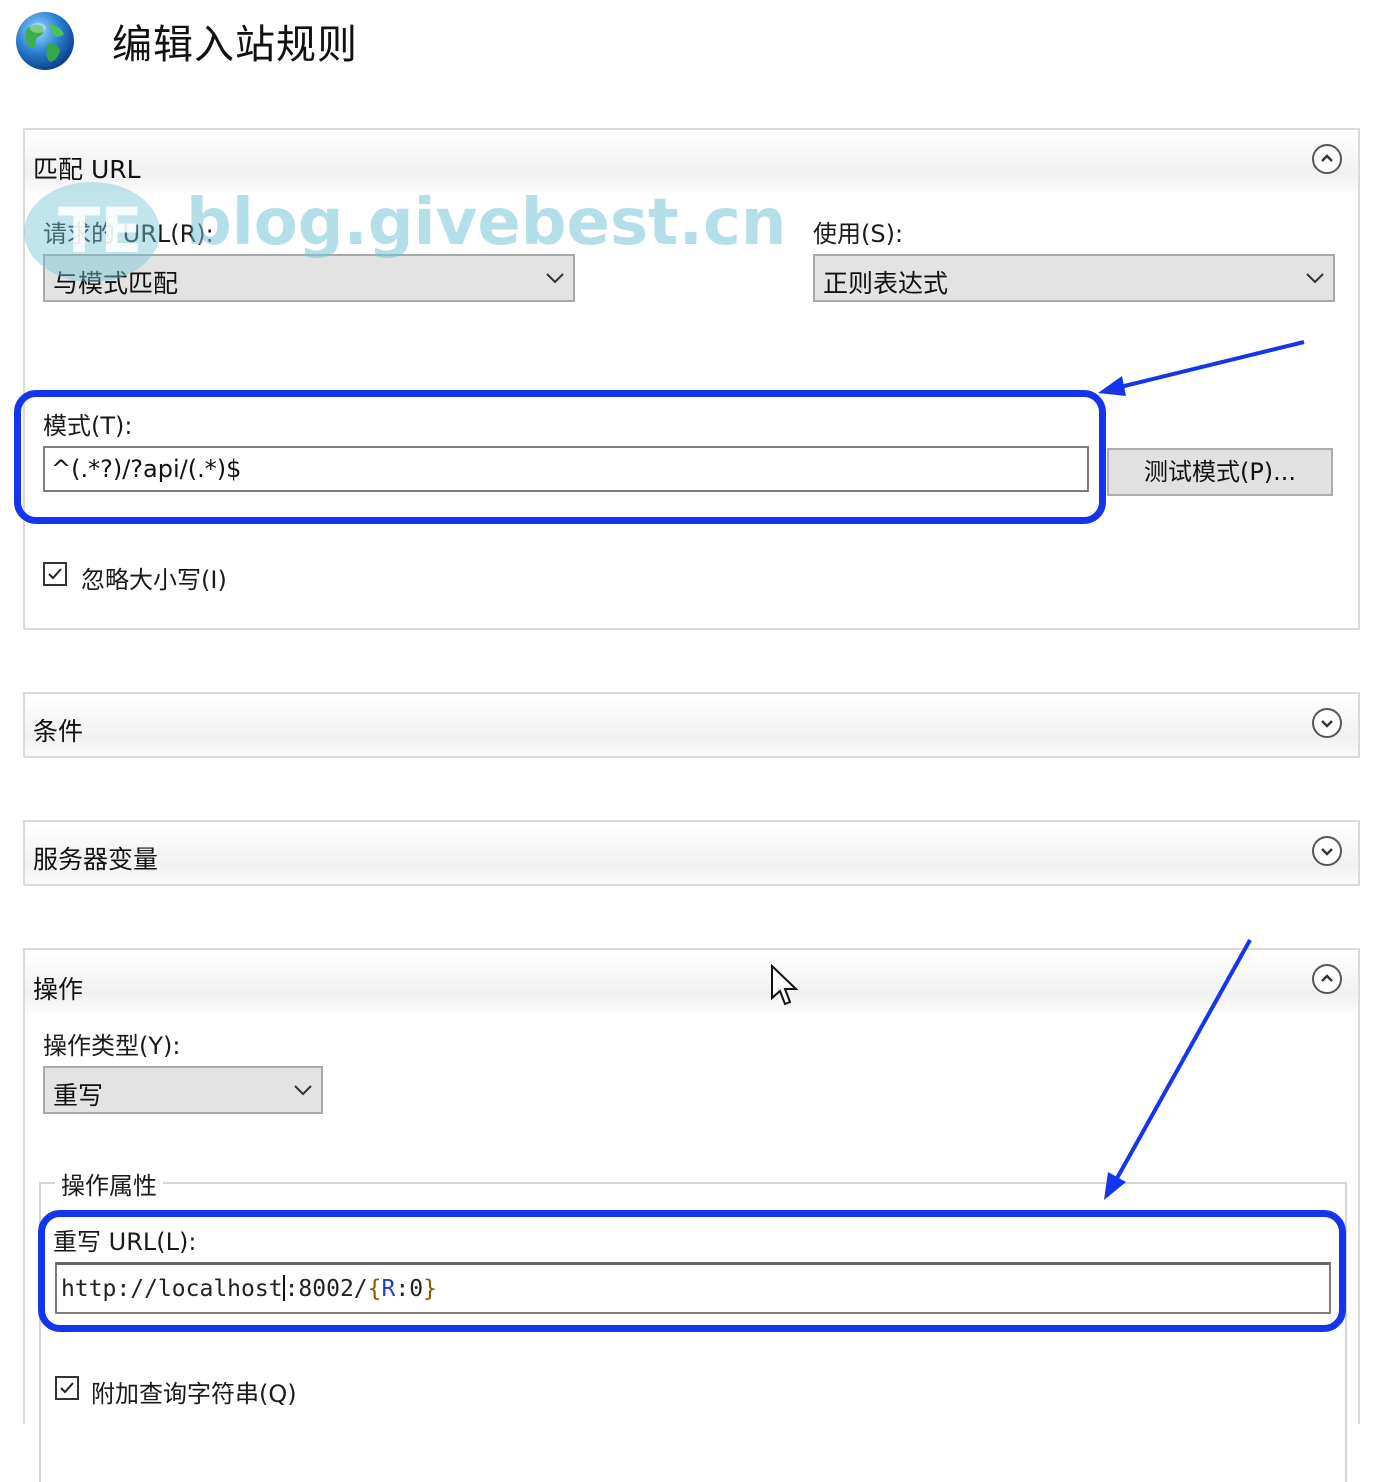  What do you see at coordinates (1201, 368) in the screenshot?
I see `arrow-to-pattern` at bounding box center [1201, 368].